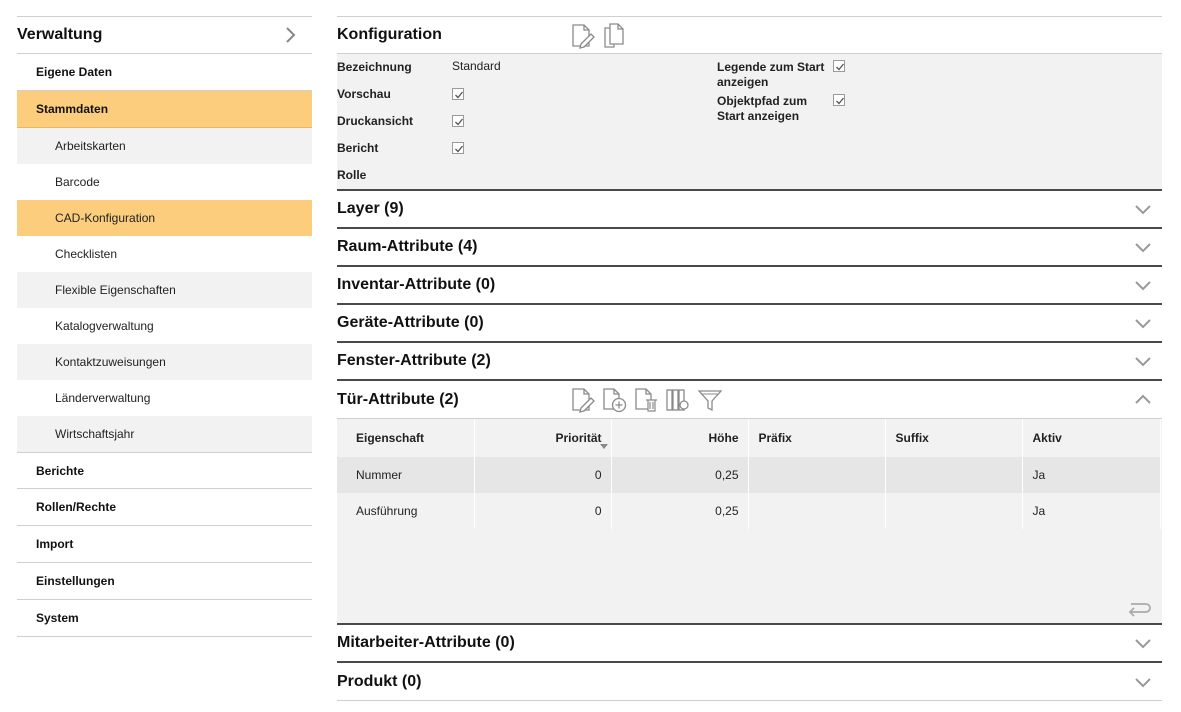  I want to click on column-header-suffix: Suffix, so click(954, 438).